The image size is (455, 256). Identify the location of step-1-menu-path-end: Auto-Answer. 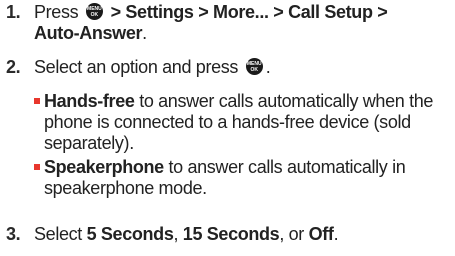
(88, 33).